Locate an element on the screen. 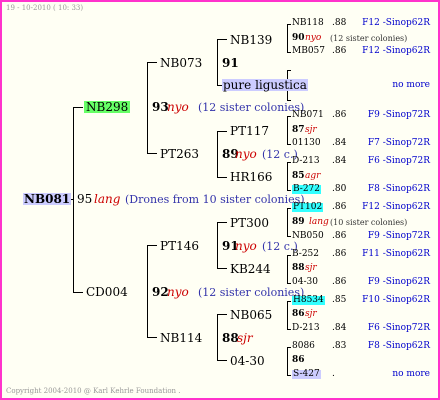 The width and height of the screenshot is (440, 400). gen3-name-5: KB244 is located at coordinates (250, 269).